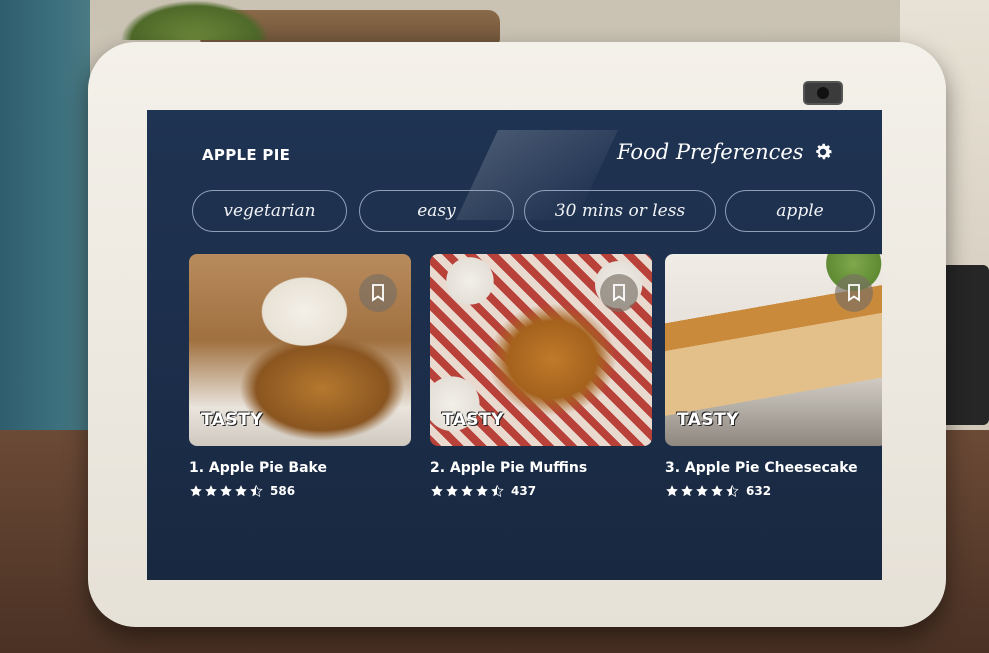 The height and width of the screenshot is (653, 989). What do you see at coordinates (300, 491) in the screenshot?
I see `recipe-rating: 586` at bounding box center [300, 491].